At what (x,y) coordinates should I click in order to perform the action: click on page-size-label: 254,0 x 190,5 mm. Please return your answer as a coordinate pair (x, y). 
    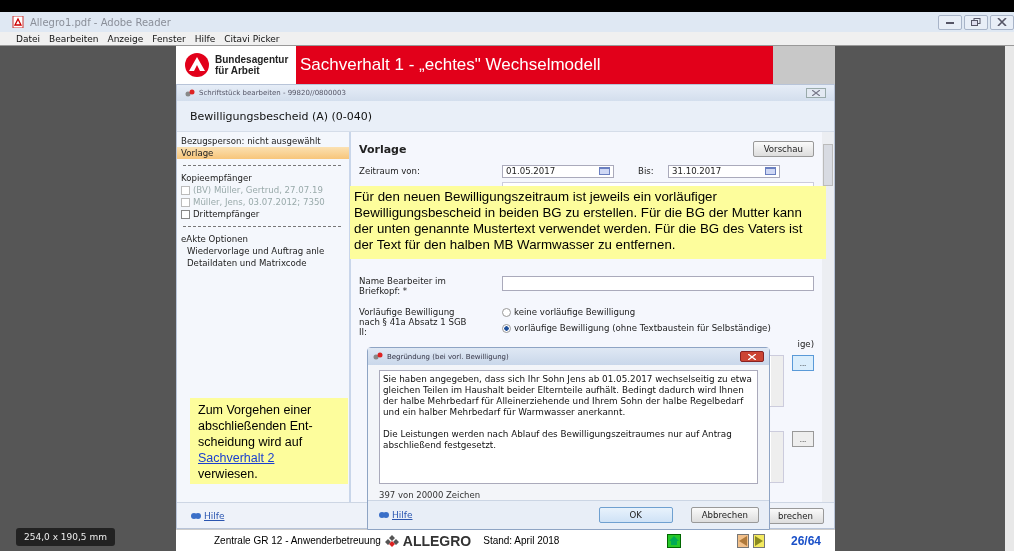
    Looking at the image, I should click on (65, 537).